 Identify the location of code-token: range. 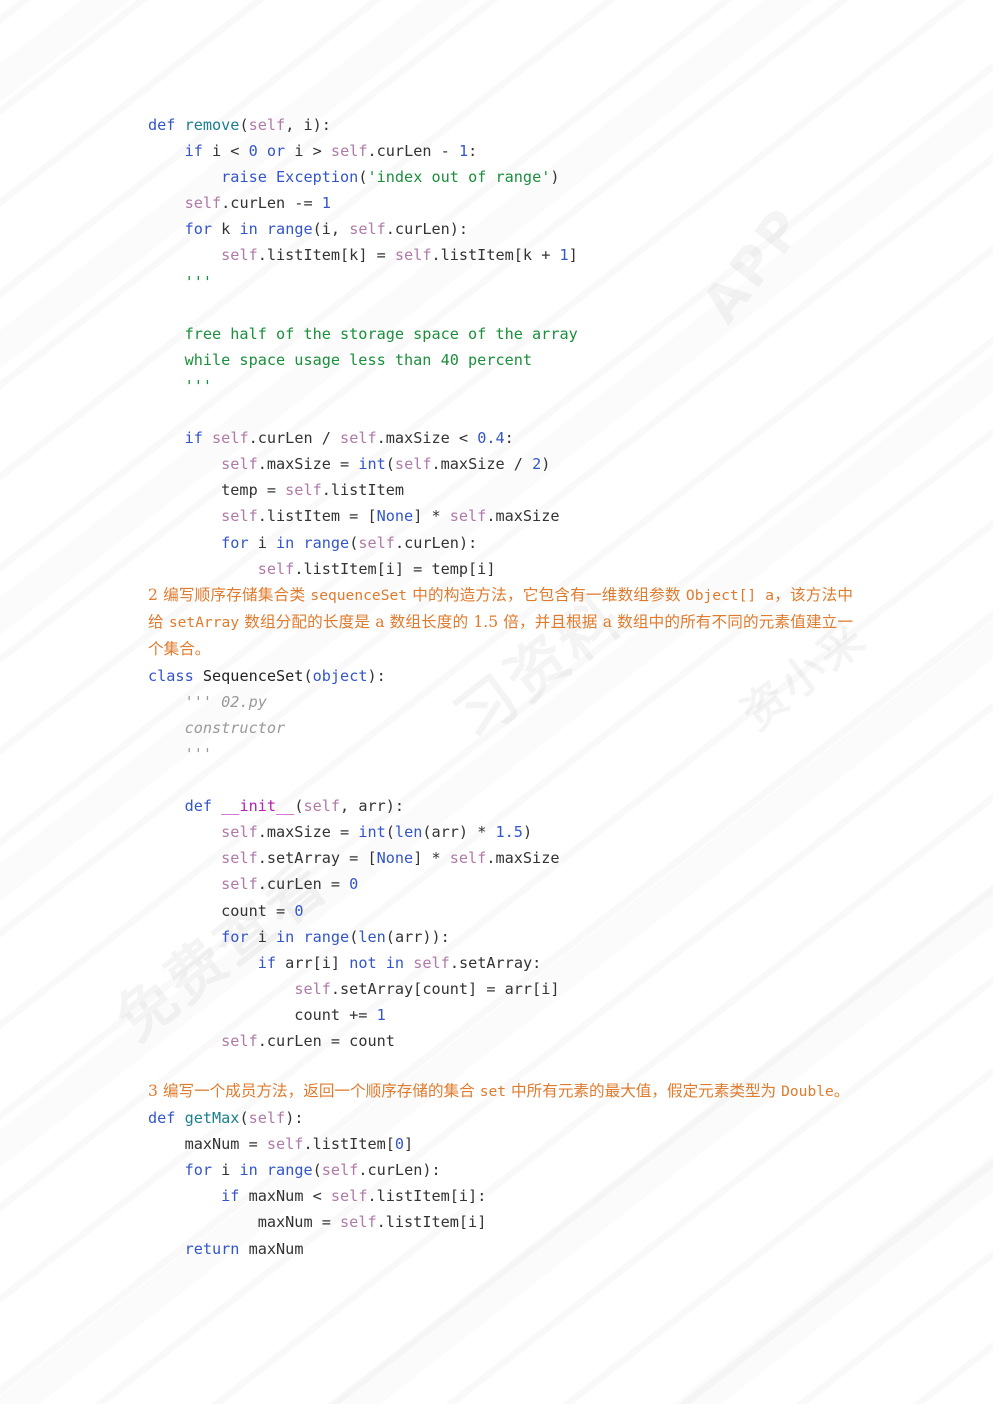
(289, 1170).